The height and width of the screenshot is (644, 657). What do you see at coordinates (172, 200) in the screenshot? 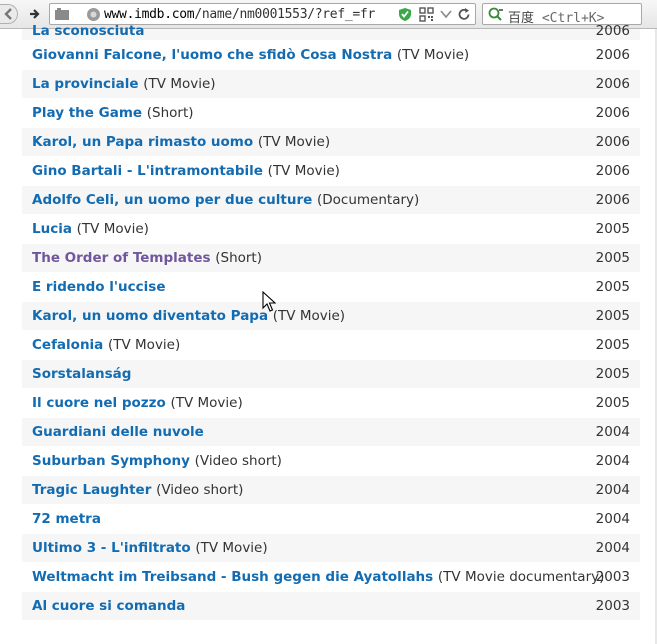
I see `film-title-link: Adolfo Celi, un uomo per due culture` at bounding box center [172, 200].